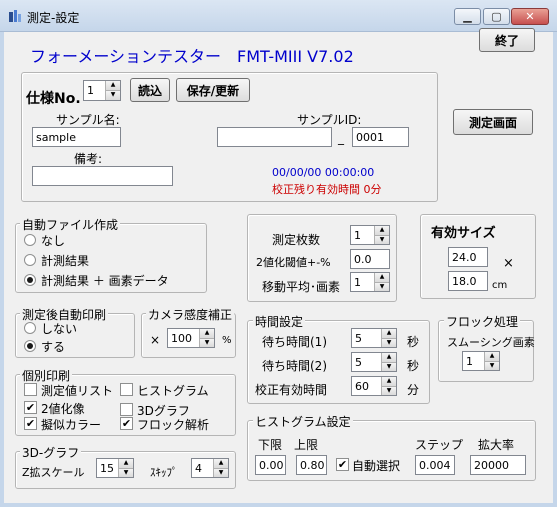  What do you see at coordinates (30, 328) in the screenshot?
I see `auto-print-no-radio` at bounding box center [30, 328].